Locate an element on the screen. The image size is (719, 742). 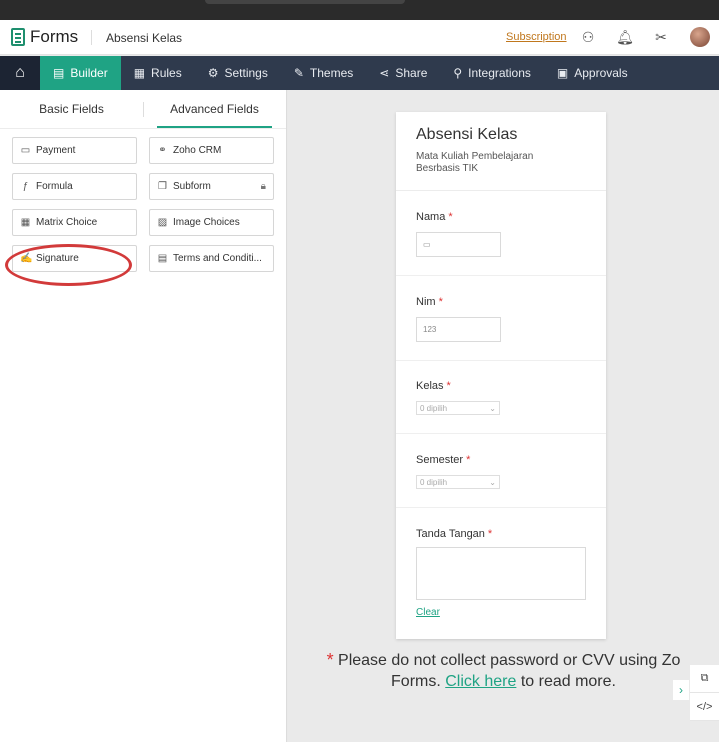
tab-settings: ⚙ Settings is located at coordinates (238, 73).